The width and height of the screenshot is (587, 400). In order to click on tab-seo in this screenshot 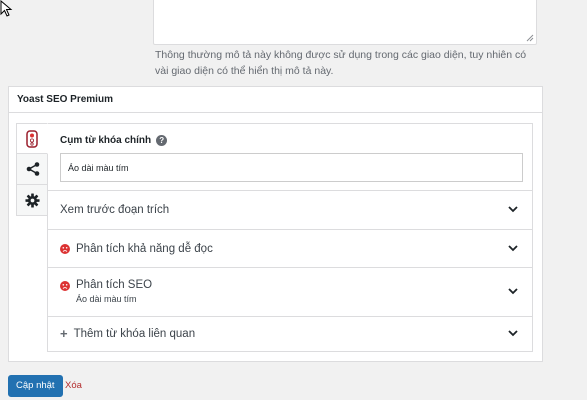, I will do `click(32, 138)`.